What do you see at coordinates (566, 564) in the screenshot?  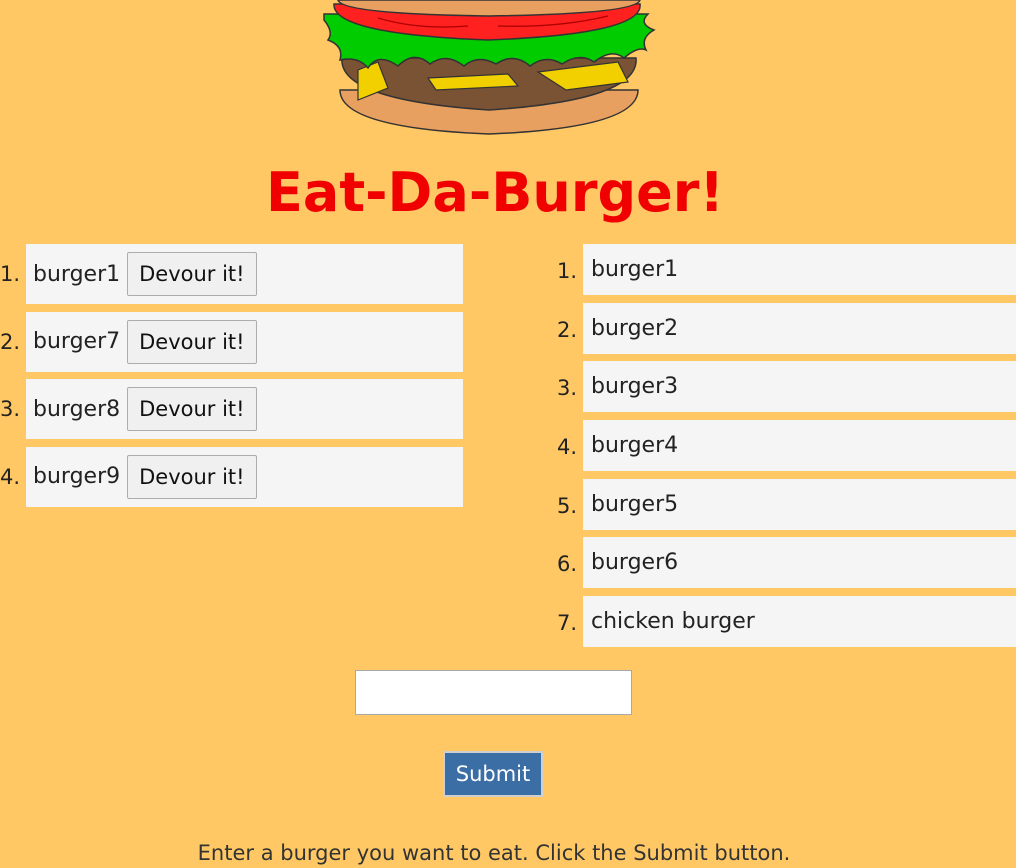 I see `item-number: 6.` at bounding box center [566, 564].